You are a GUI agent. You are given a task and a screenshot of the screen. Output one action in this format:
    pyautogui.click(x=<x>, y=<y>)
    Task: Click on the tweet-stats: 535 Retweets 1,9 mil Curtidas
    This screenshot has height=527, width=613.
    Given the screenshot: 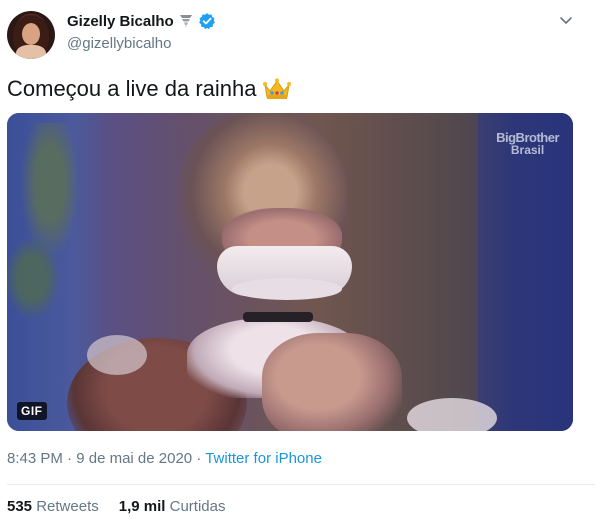 What is the action you would take?
    pyautogui.click(x=116, y=506)
    